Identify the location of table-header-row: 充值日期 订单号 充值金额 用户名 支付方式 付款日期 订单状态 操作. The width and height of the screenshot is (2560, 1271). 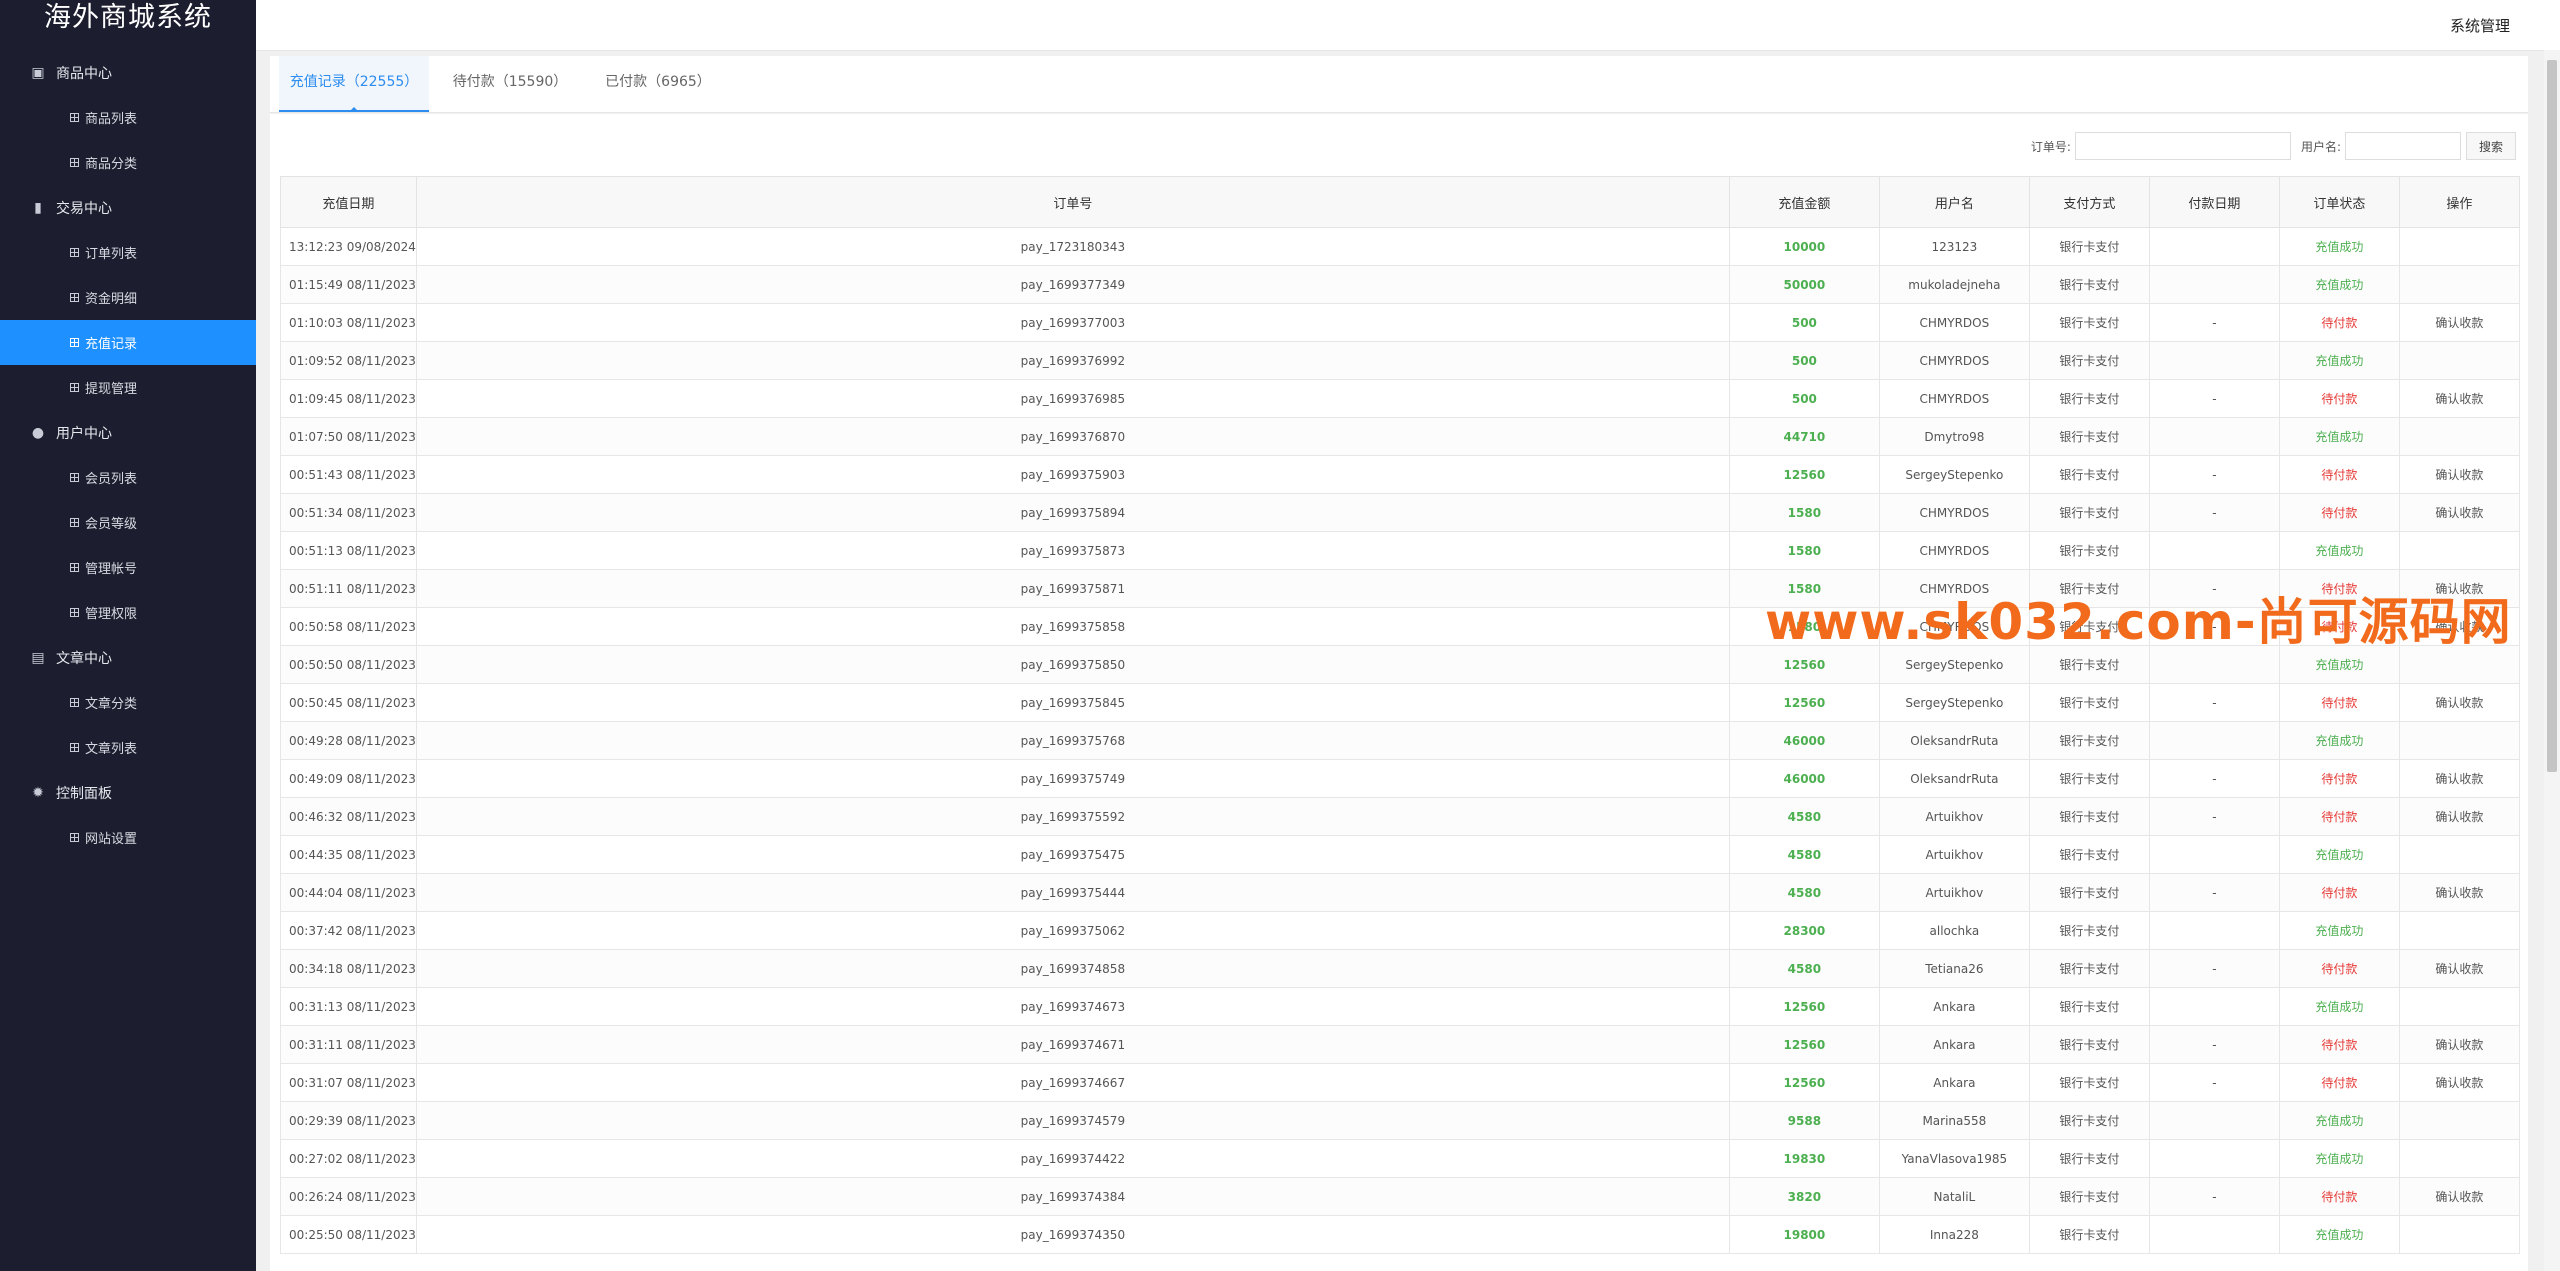
(1400, 202).